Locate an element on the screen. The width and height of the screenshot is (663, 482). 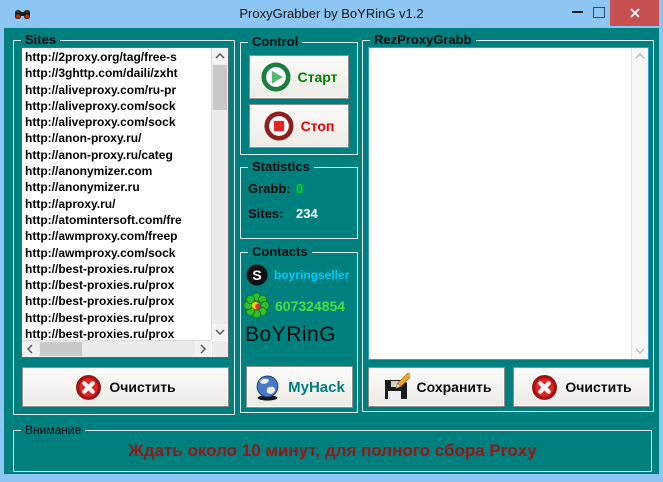
list-item: http://anonymizer.com is located at coordinates (116, 171).